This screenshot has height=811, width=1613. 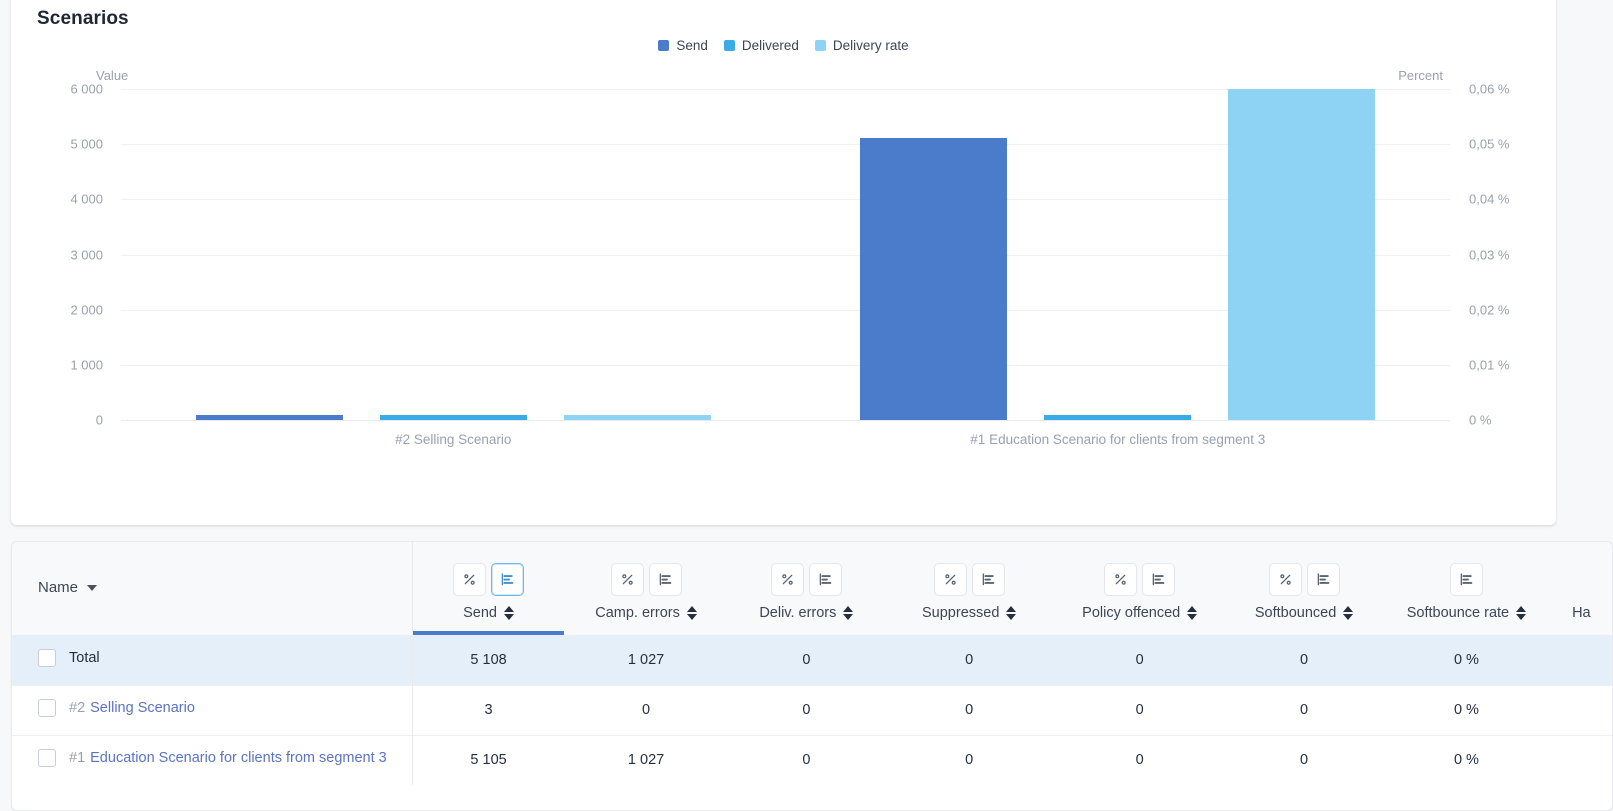 What do you see at coordinates (86, 365) in the screenshot?
I see `left-axis-tick: 1 000` at bounding box center [86, 365].